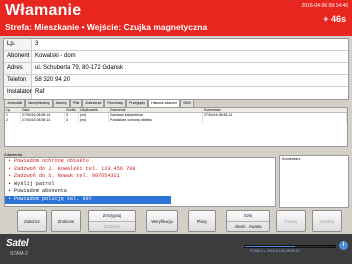 The width and height of the screenshot is (352, 264). I want to click on table-cell: 27/04/16 08:55:14, so click(43, 120).